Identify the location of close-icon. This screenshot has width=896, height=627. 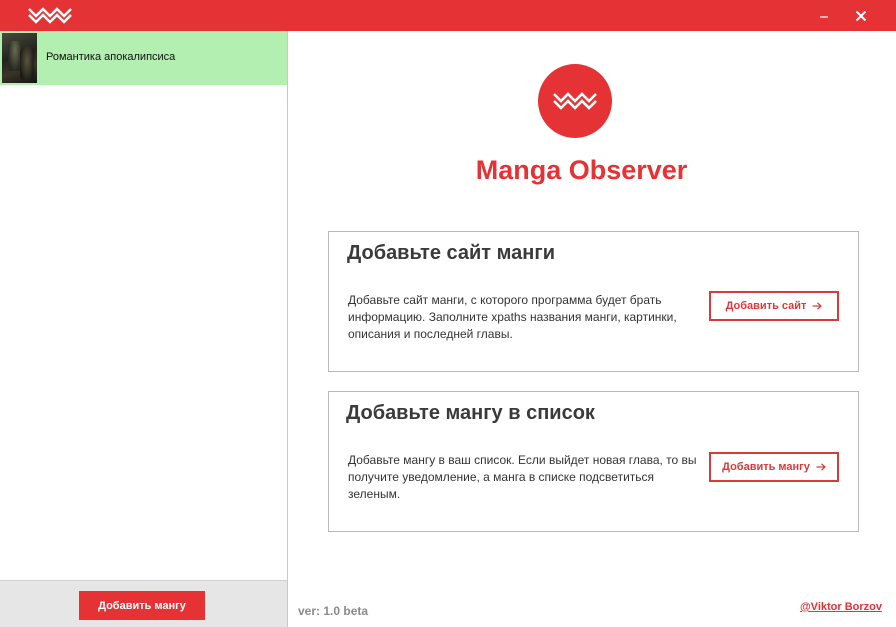
(861, 15).